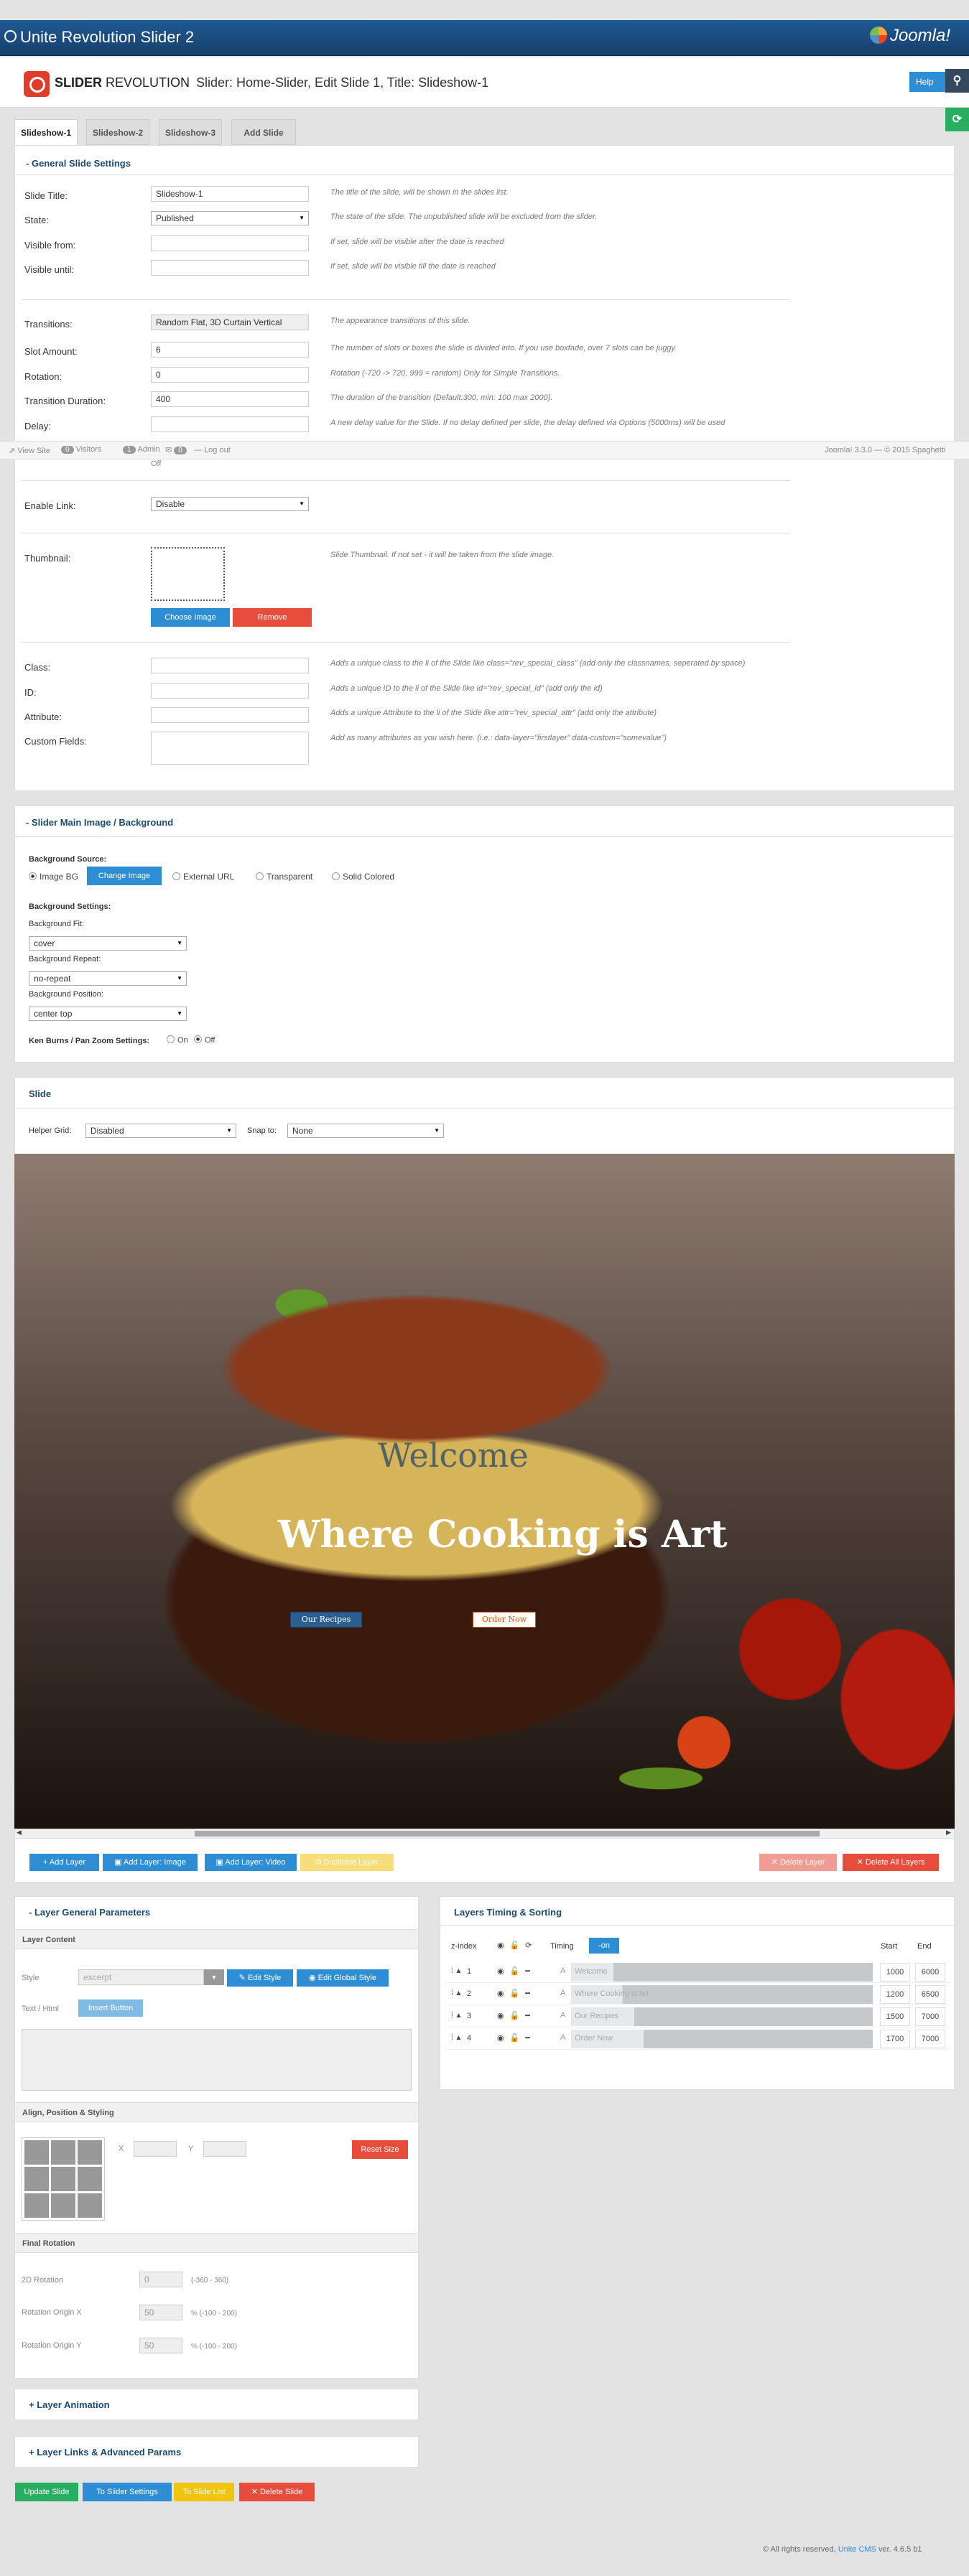  What do you see at coordinates (272, 617) in the screenshot?
I see `remove-thumbnail-button: Remove` at bounding box center [272, 617].